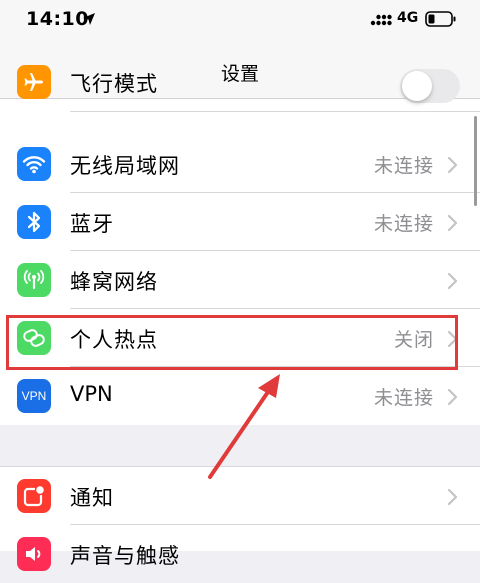  Describe the element at coordinates (34, 554) in the screenshot. I see `sounds-icon` at that location.